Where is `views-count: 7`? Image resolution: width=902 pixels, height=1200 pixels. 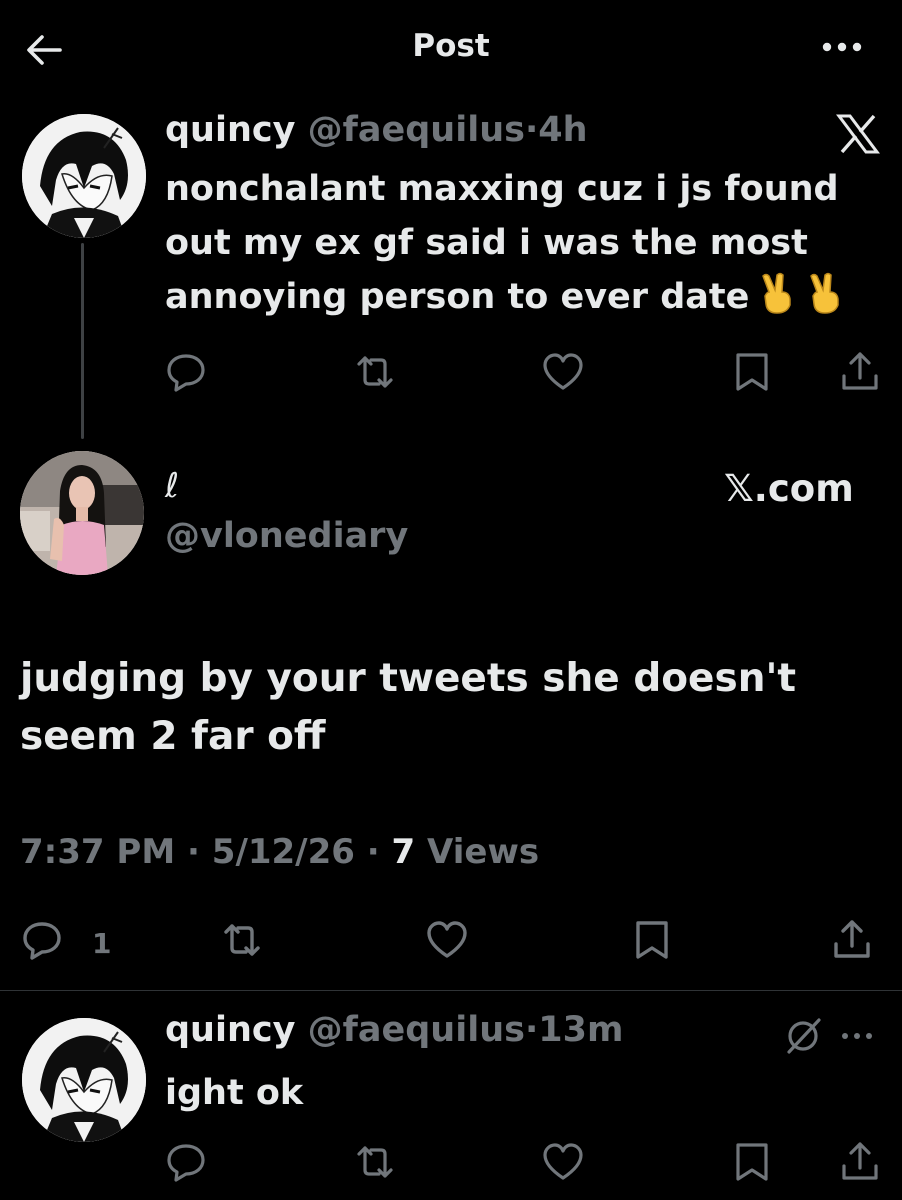 views-count: 7 is located at coordinates (403, 852).